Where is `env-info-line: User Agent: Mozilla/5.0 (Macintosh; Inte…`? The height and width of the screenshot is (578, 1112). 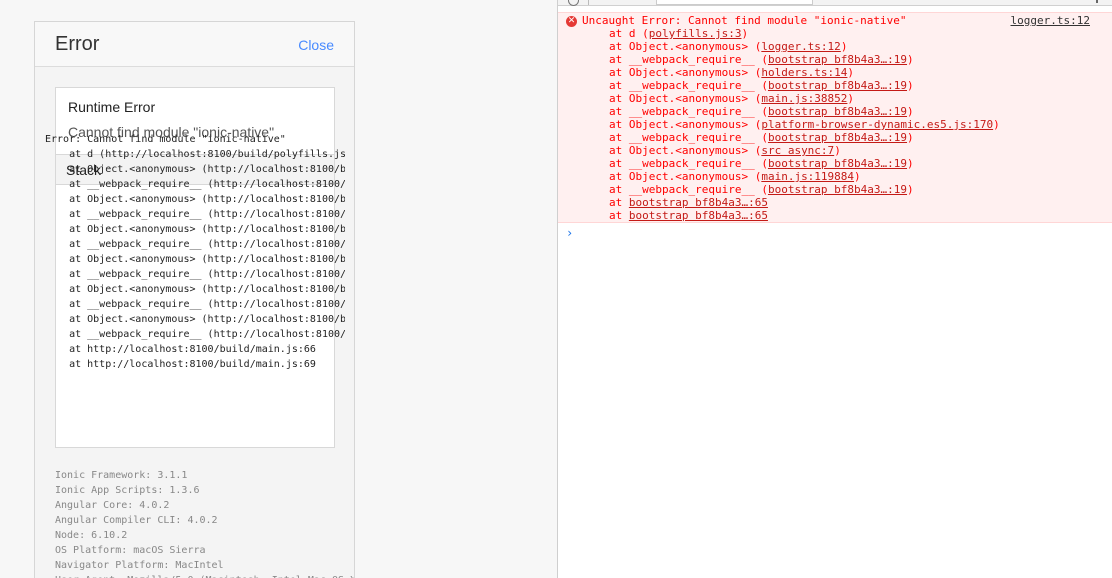
env-info-line: User Agent: Mozilla/5.0 (Macintosh; Inte… is located at coordinates (204, 575).